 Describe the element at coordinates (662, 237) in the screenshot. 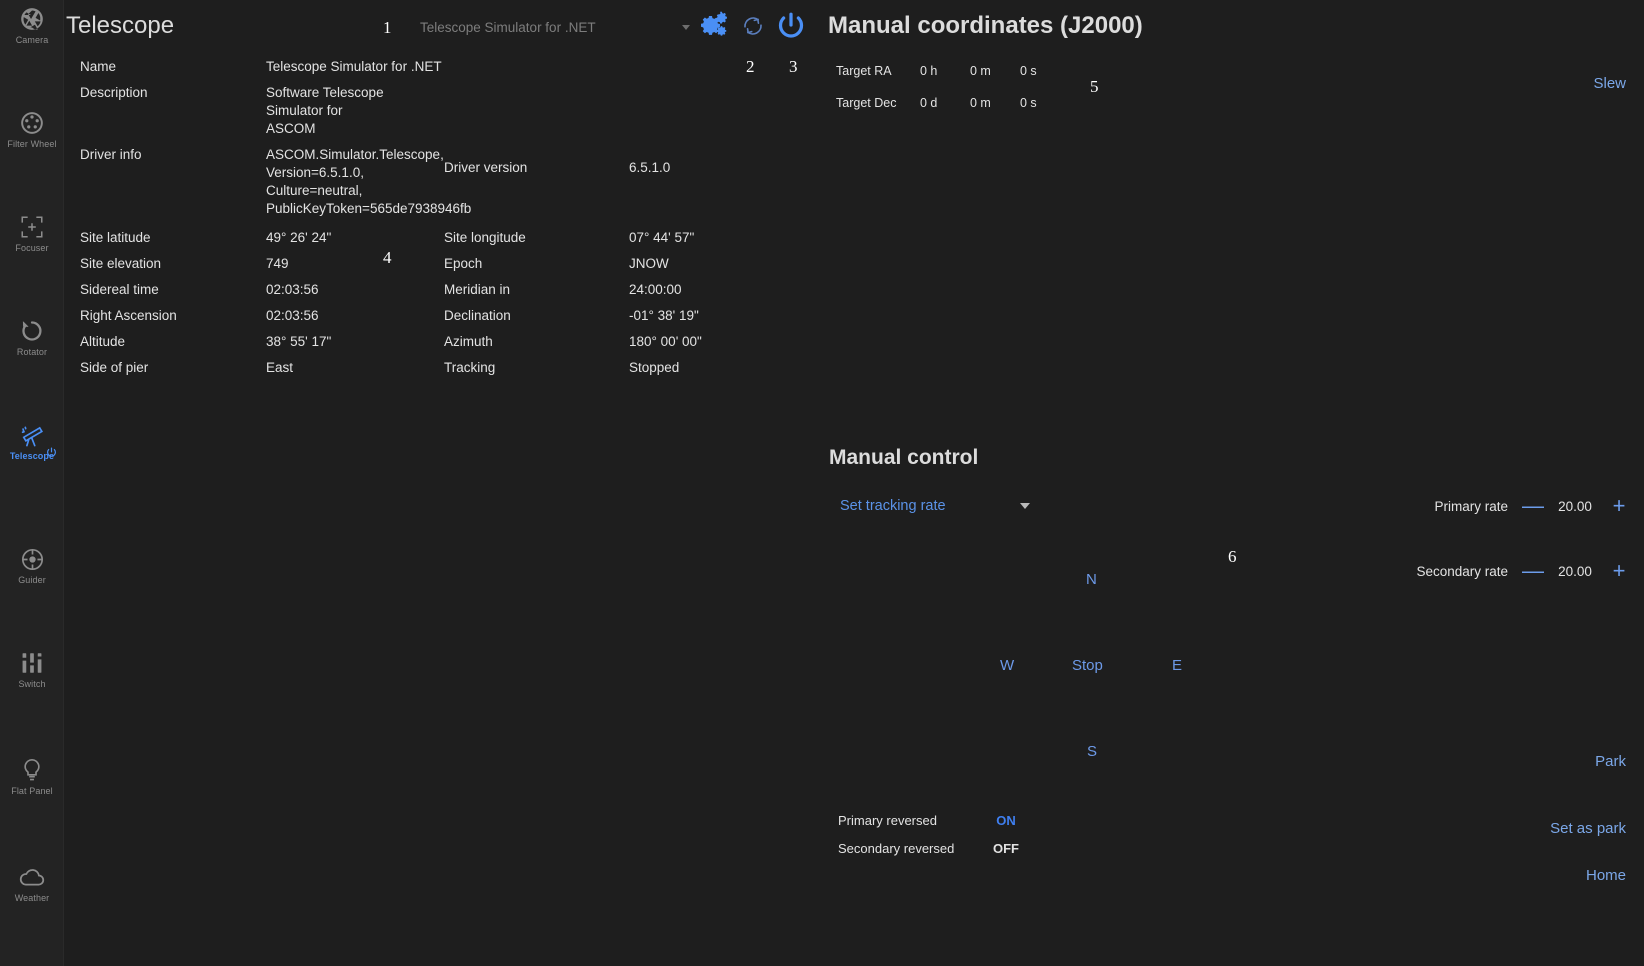

I see `info-value: 07° 44' 57"` at that location.